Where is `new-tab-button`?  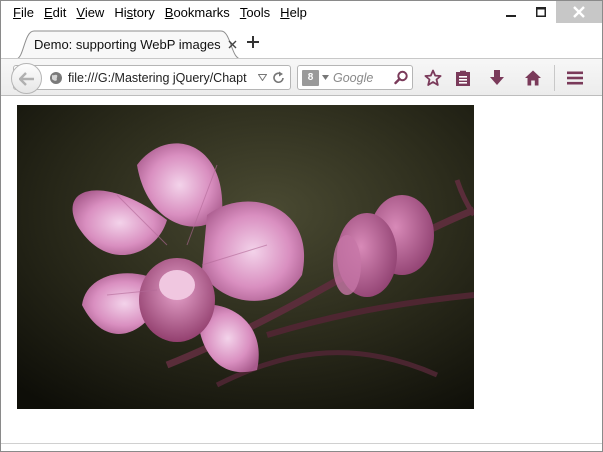 new-tab-button is located at coordinates (253, 42).